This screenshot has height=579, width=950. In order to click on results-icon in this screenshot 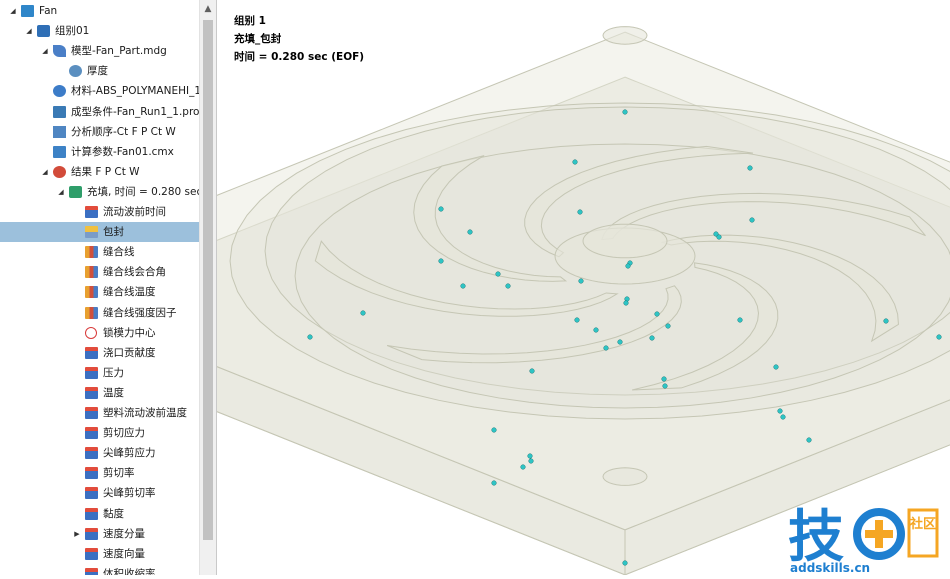, I will do `click(59, 171)`.